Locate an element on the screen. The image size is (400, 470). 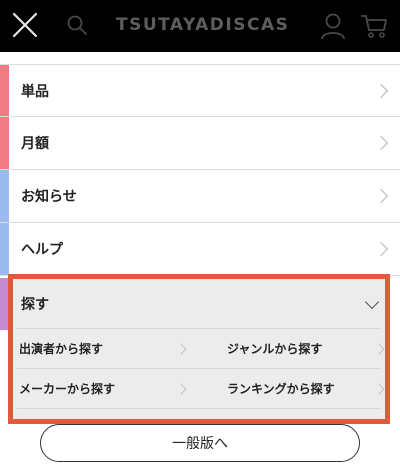
link-search-by-genre: ジャンルから探す is located at coordinates (292, 349).